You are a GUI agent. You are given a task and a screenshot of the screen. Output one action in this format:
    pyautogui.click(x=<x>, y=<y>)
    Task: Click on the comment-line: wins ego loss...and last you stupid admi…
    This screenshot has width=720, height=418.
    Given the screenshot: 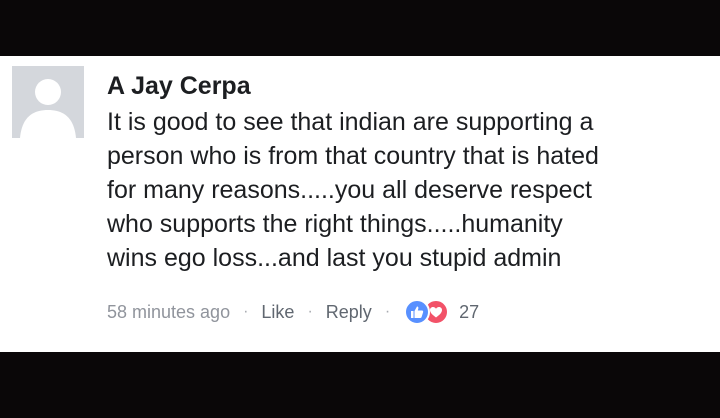 What is the action you would take?
    pyautogui.click(x=334, y=258)
    